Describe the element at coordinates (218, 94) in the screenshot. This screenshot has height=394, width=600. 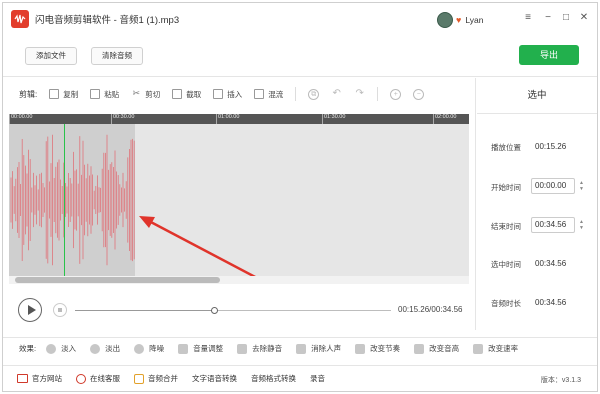
I see `insert-icon` at that location.